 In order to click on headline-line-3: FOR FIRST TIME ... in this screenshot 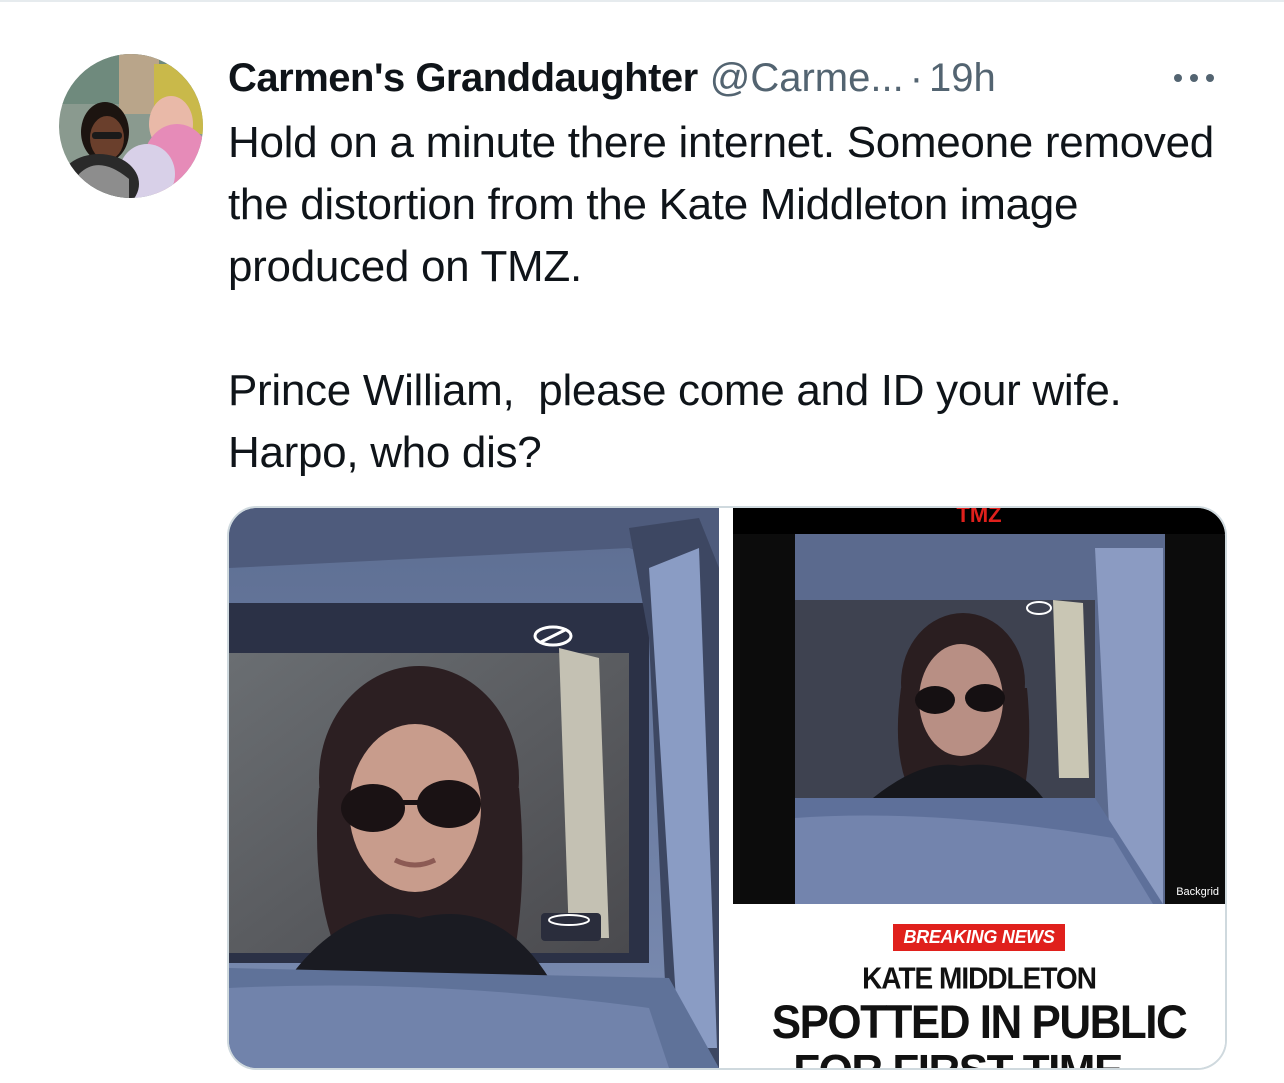, I will do `click(979, 1059)`.